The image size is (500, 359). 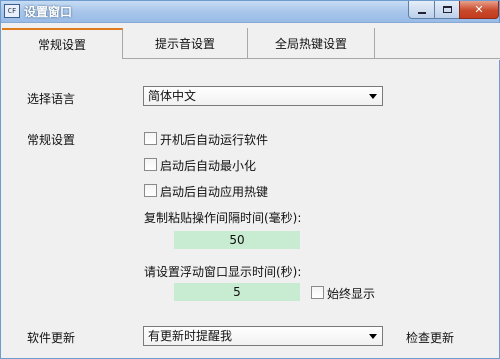 I want to click on float-window-time-label: 请设置浮动窗口显示时间(秒):, so click(x=223, y=272).